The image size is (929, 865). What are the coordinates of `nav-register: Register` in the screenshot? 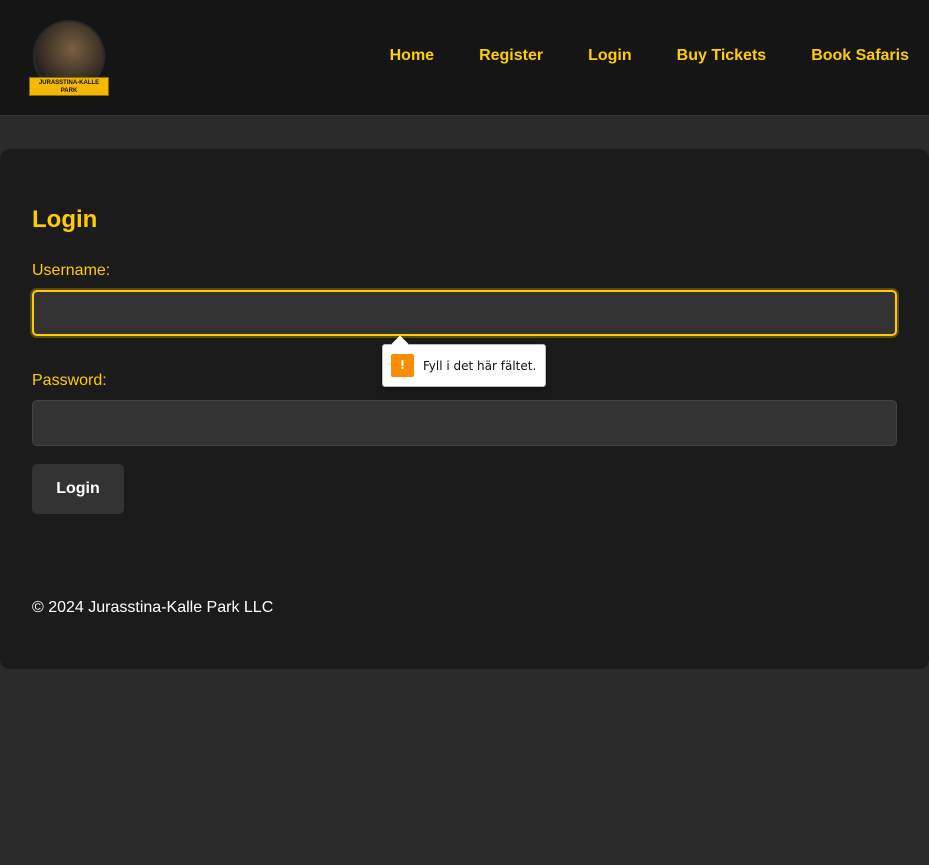 It's located at (511, 56).